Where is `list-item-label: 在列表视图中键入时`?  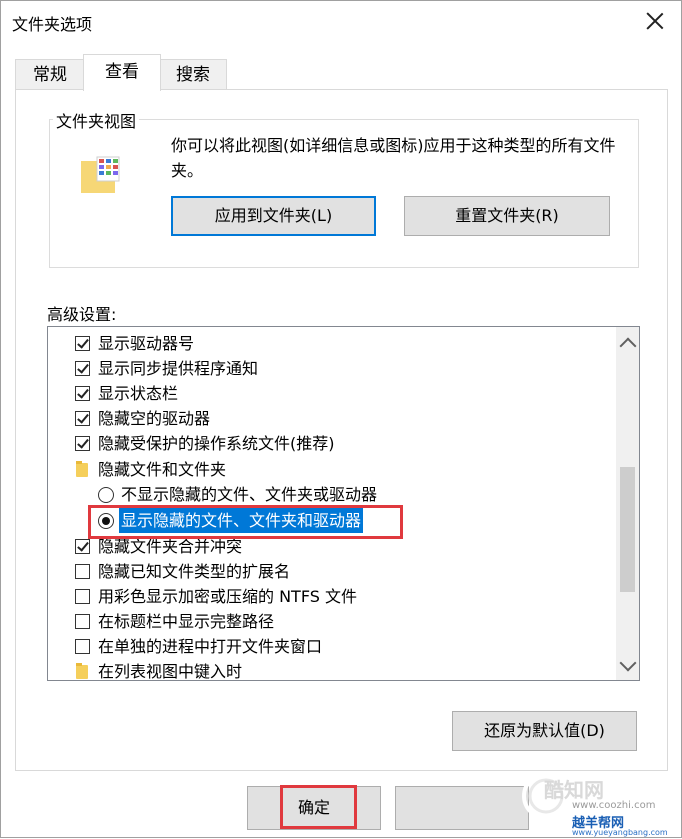
list-item-label: 在列表视图中键入时 is located at coordinates (170, 671).